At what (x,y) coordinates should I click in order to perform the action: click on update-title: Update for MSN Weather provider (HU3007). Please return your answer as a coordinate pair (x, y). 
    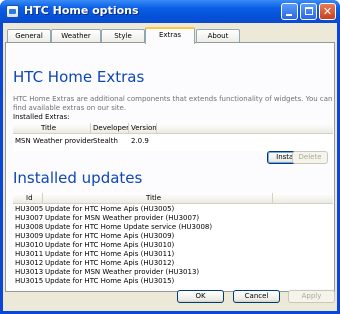
    Looking at the image, I should click on (122, 218).